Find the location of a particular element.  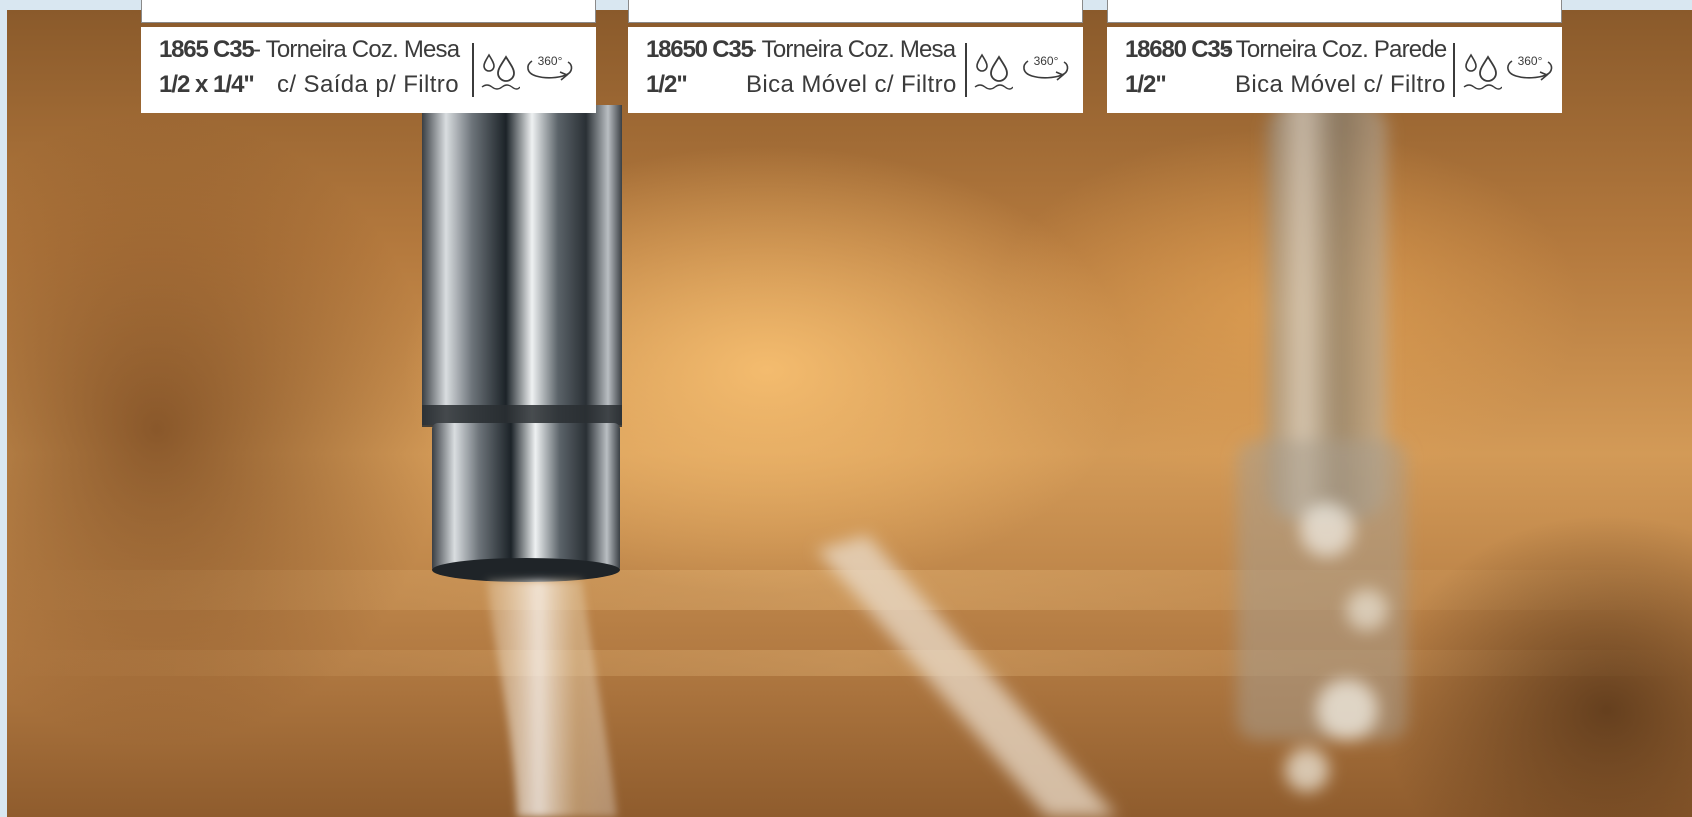

main-faucet-spout is located at coordinates (522, 343).